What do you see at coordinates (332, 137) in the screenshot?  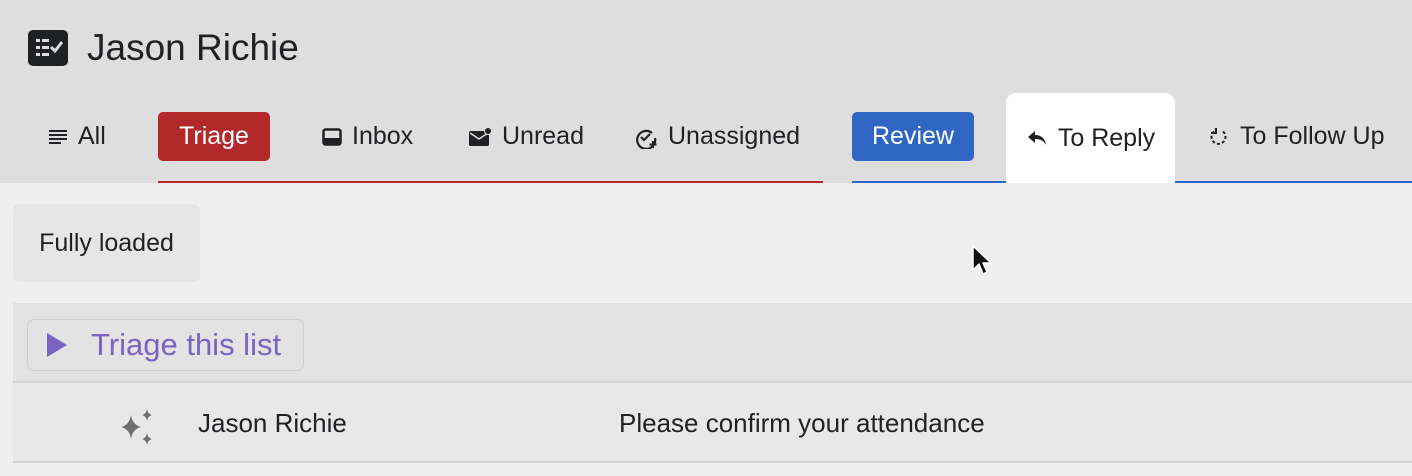 I see `inbox-icon` at bounding box center [332, 137].